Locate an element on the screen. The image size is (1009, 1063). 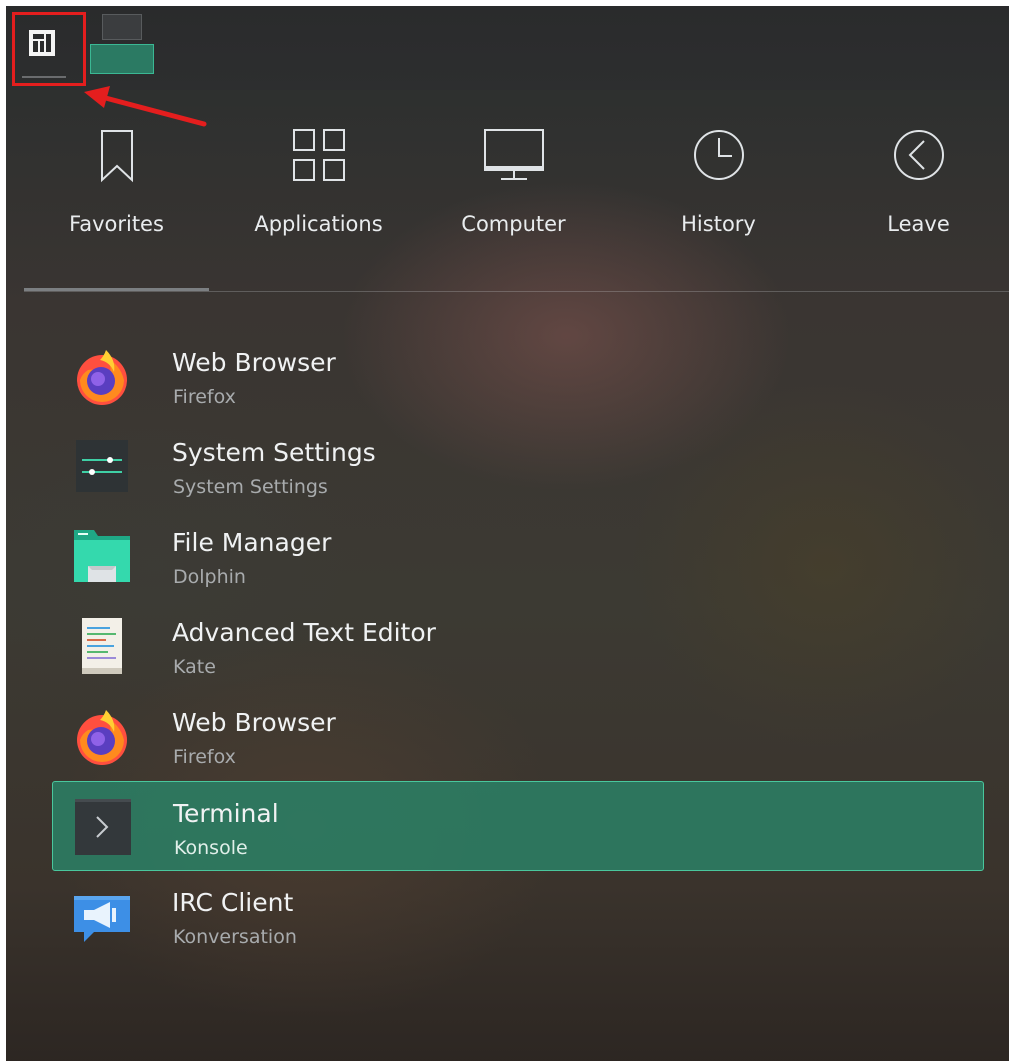
tab-label: Computer is located at coordinates (513, 224).